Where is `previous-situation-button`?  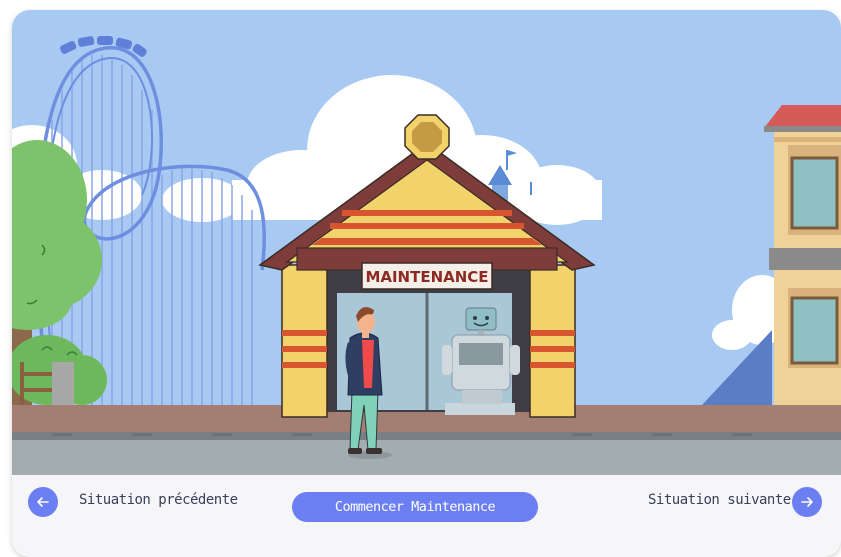 previous-situation-button is located at coordinates (43, 502).